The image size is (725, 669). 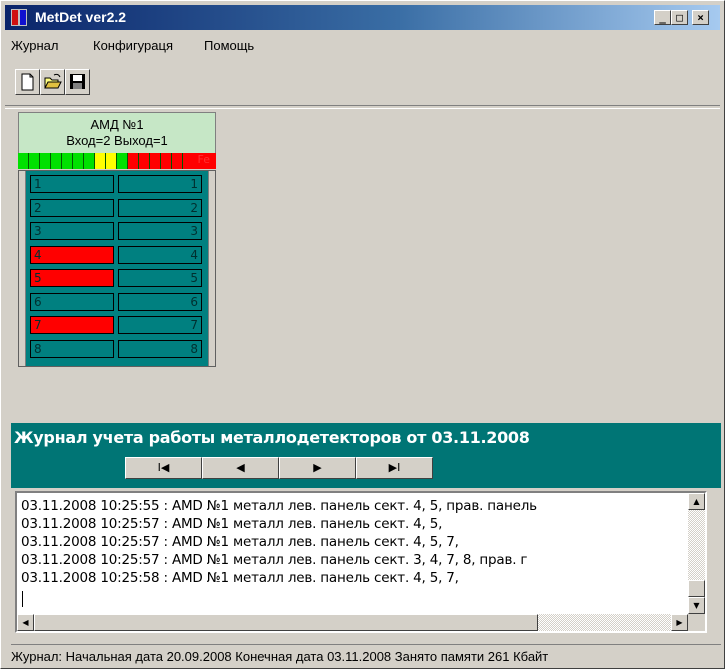 What do you see at coordinates (160, 207) in the screenshot?
I see `zone-right-2: 2` at bounding box center [160, 207].